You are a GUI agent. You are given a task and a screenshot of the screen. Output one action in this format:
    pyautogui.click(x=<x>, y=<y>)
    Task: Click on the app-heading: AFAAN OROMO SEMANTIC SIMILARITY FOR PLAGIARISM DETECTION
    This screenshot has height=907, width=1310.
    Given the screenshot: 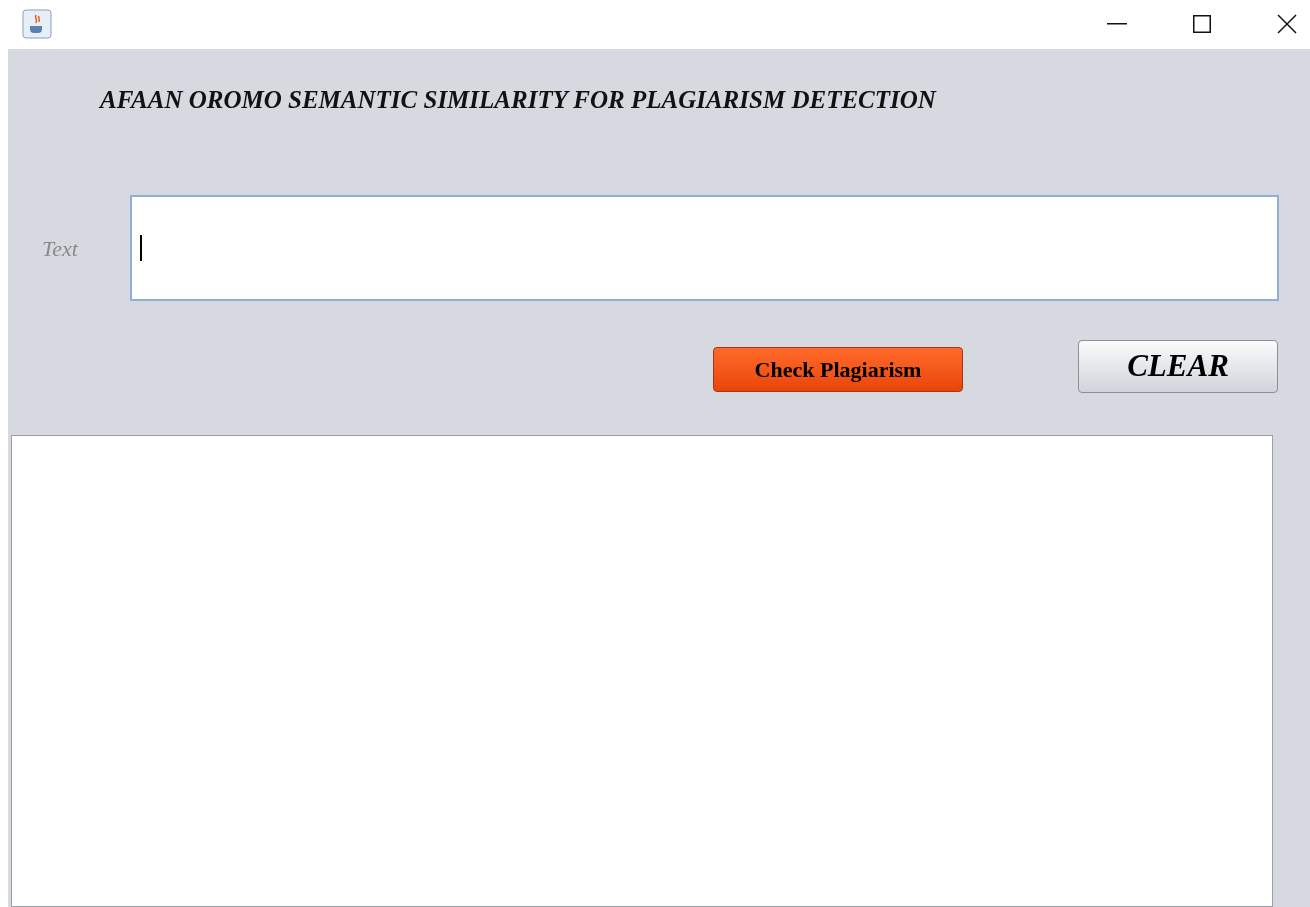 What is the action you would take?
    pyautogui.click(x=519, y=99)
    